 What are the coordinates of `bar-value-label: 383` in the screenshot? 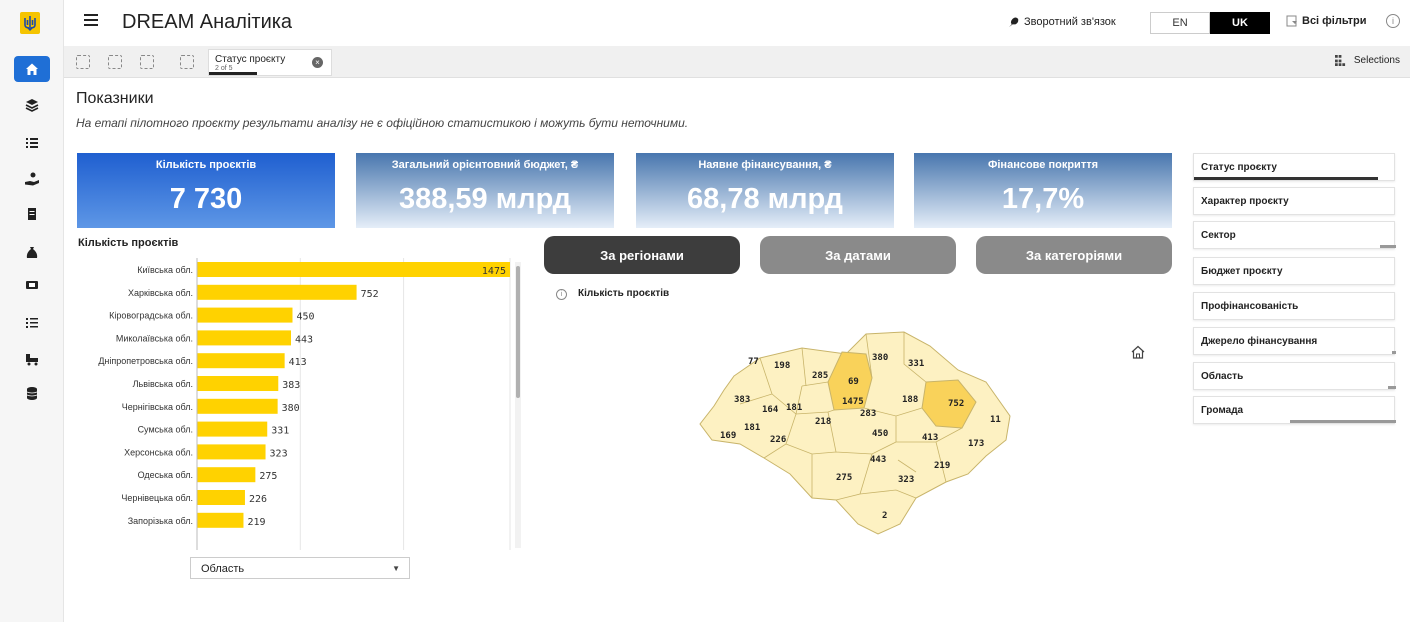 It's located at (291, 385).